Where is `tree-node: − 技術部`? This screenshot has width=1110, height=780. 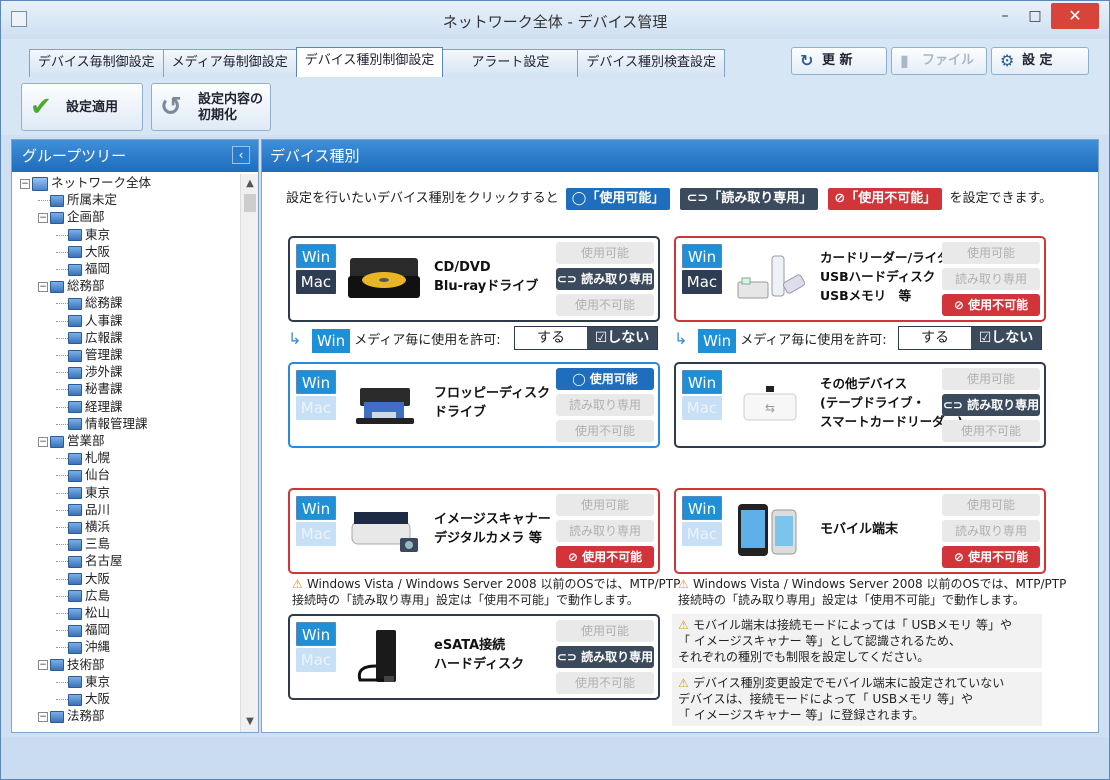 tree-node: − 技術部 is located at coordinates (71, 664).